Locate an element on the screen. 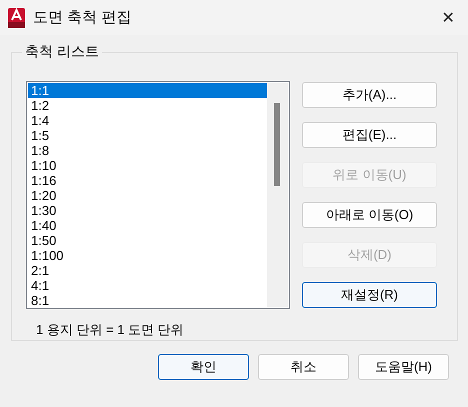 This screenshot has height=407, width=468. app-logo-icon is located at coordinates (16, 18).